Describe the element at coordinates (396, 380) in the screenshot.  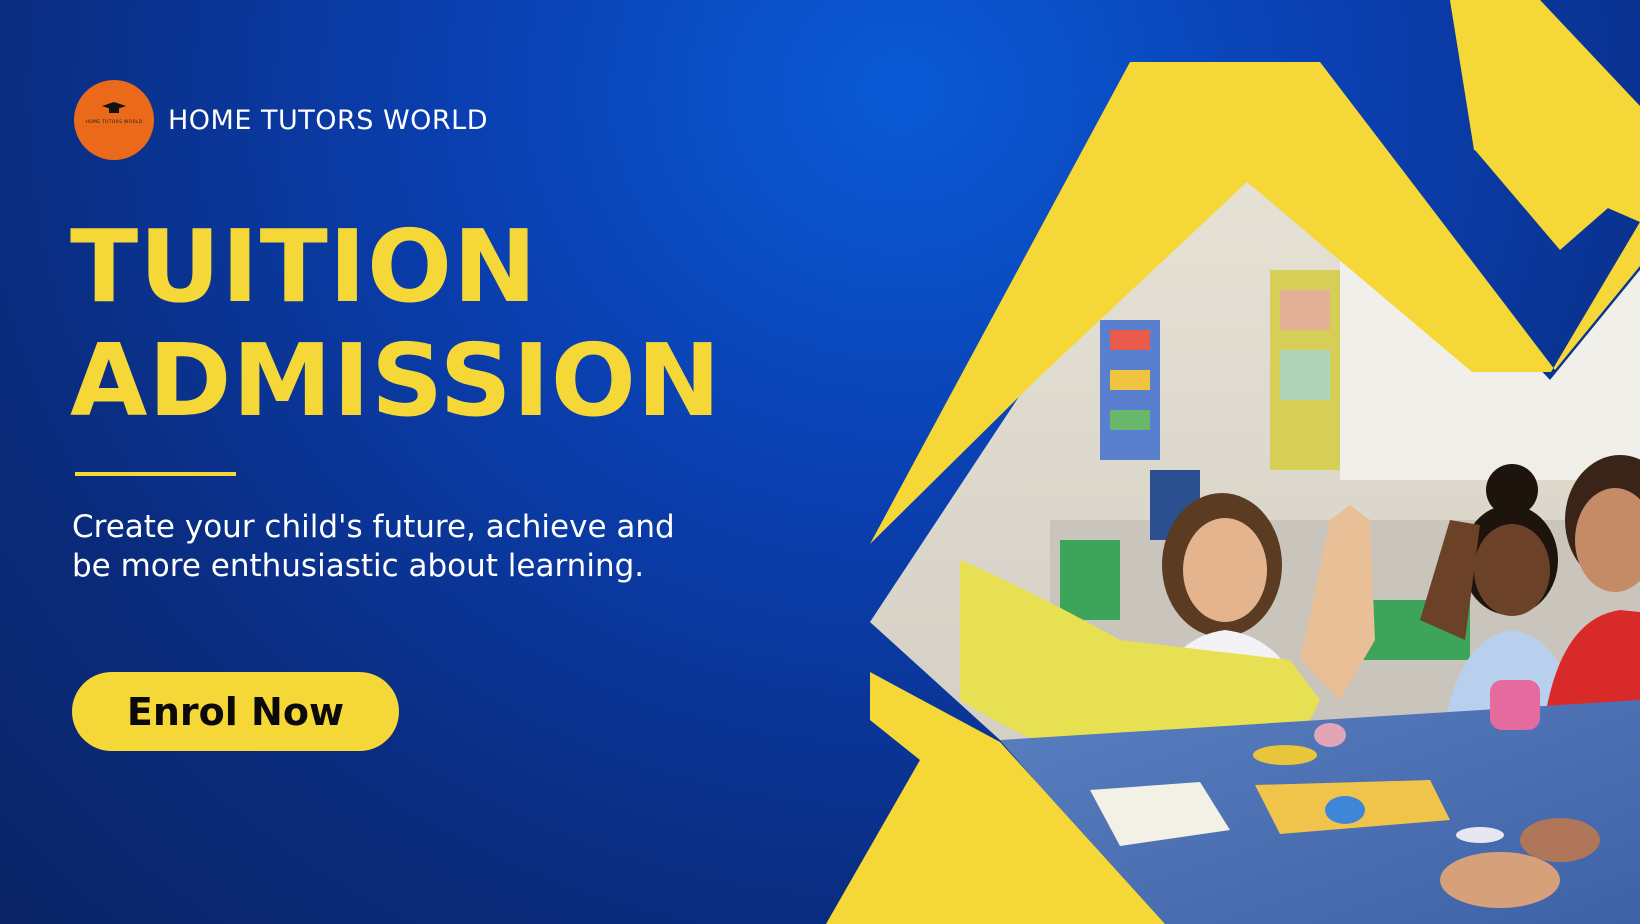
I see `title-line-2: ADMISSION` at that location.